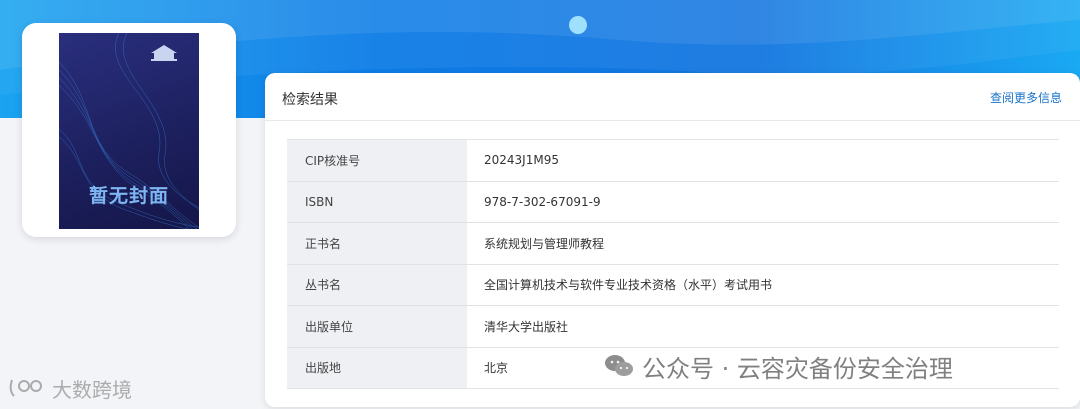 This screenshot has width=1080, height=409. What do you see at coordinates (377, 326) in the screenshot?
I see `row-label-publisher: 出版单位` at bounding box center [377, 326].